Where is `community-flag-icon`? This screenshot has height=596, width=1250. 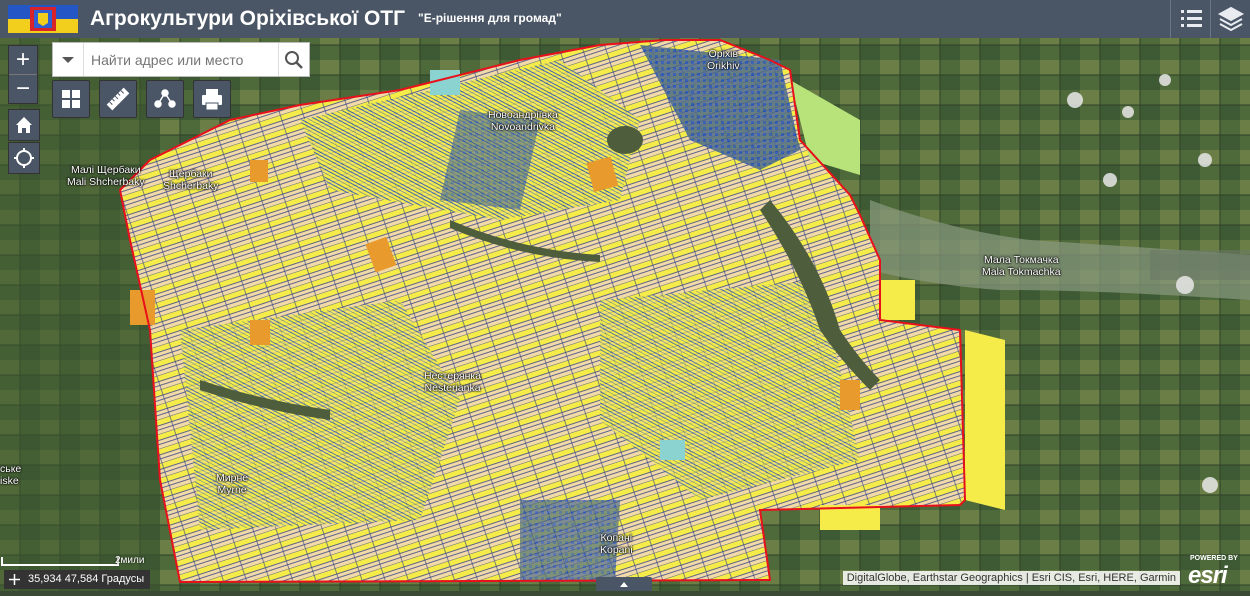
community-flag-icon is located at coordinates (43, 19).